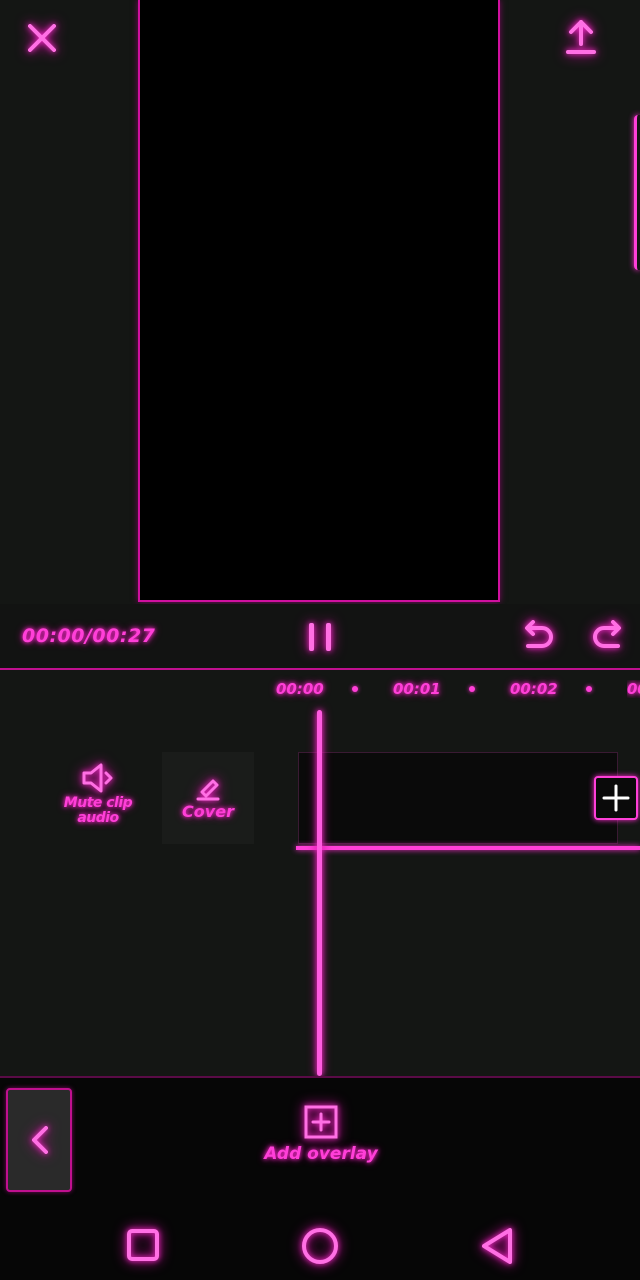  I want to click on pause-button, so click(320, 637).